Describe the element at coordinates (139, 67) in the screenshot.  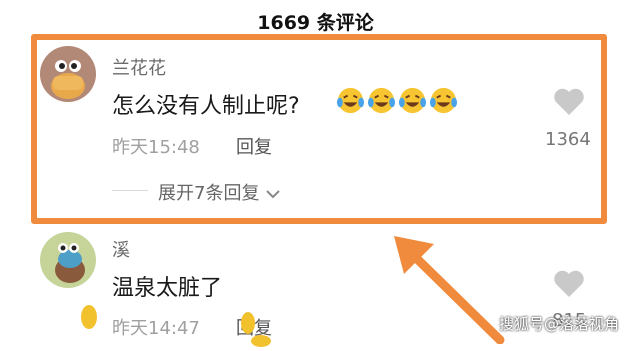
I see `comment-author: 兰花花` at that location.